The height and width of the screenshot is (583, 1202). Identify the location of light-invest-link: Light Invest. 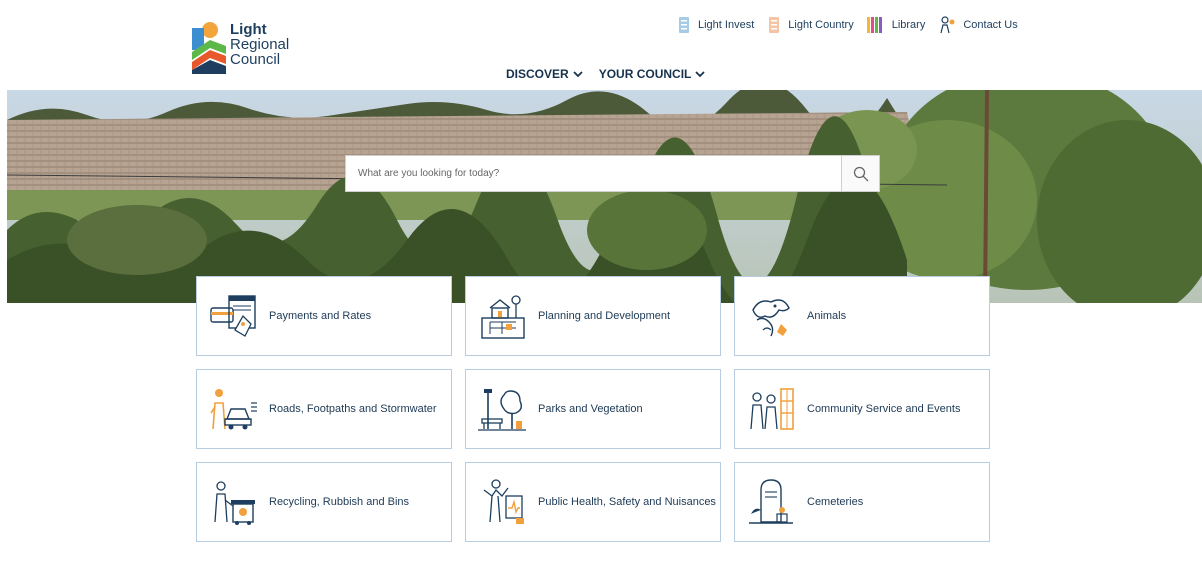
(715, 25).